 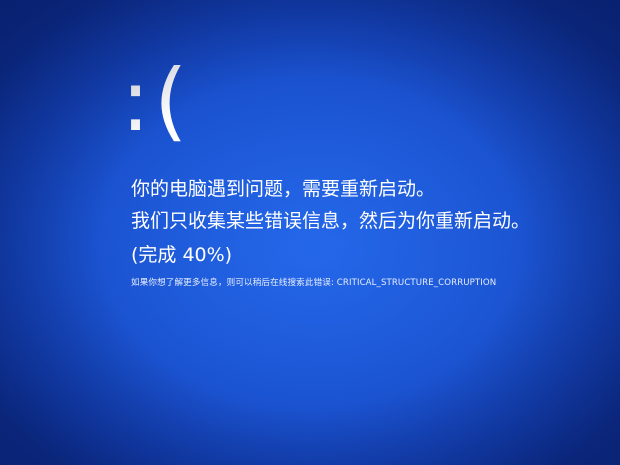 What do you see at coordinates (416, 283) in the screenshot?
I see `stop-code: CRITICAL_STRUCTURE_CORRUPTION` at bounding box center [416, 283].